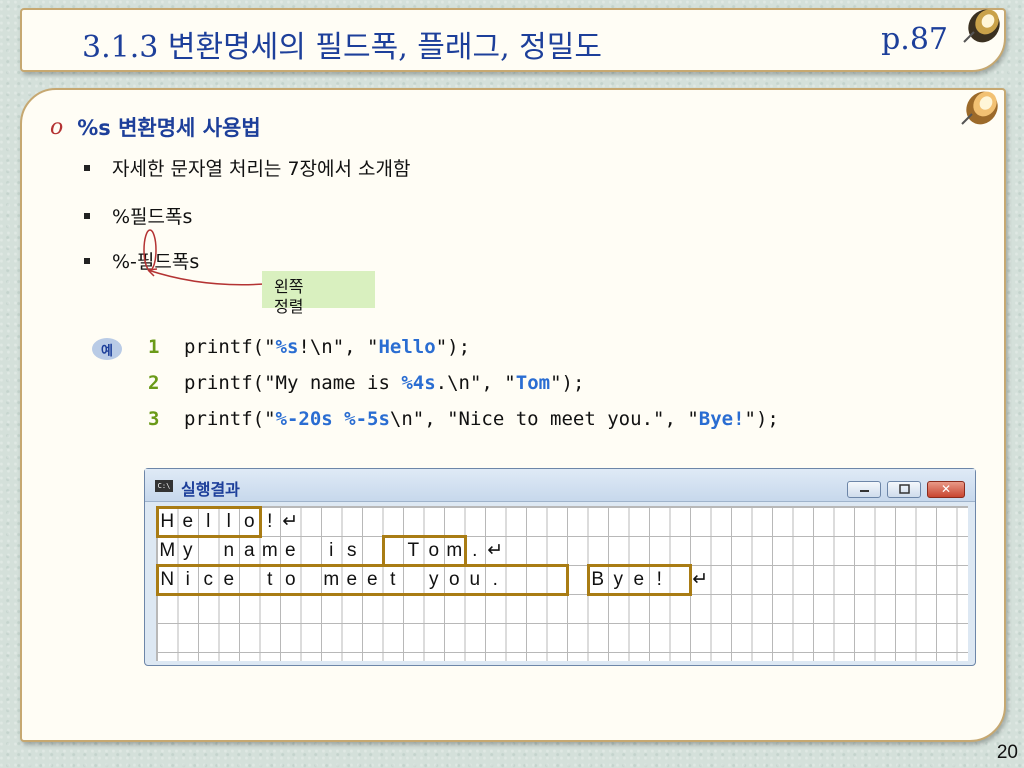  I want to click on code-highlight: Bye!, so click(721, 419).